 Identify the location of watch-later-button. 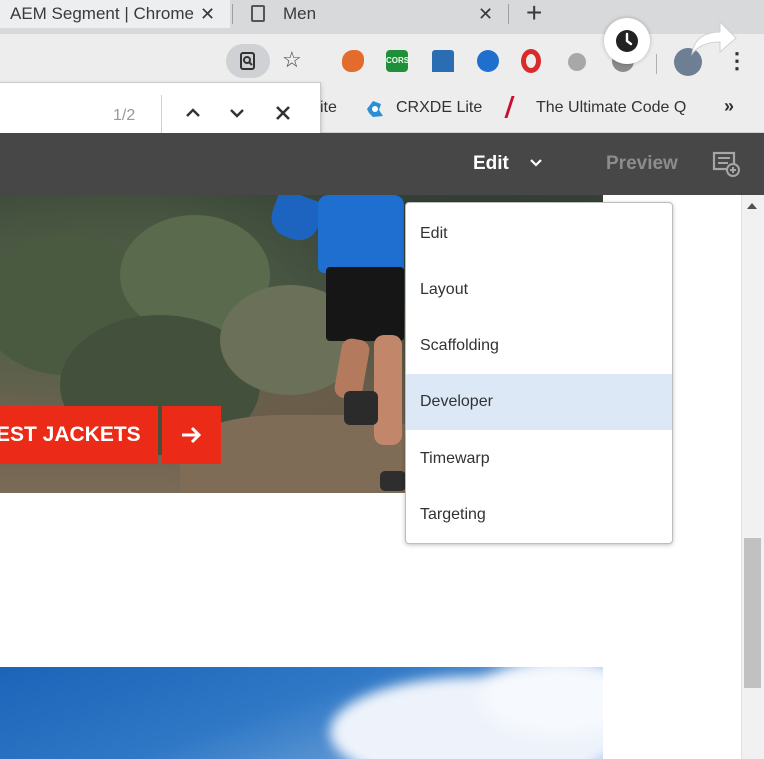
(627, 41).